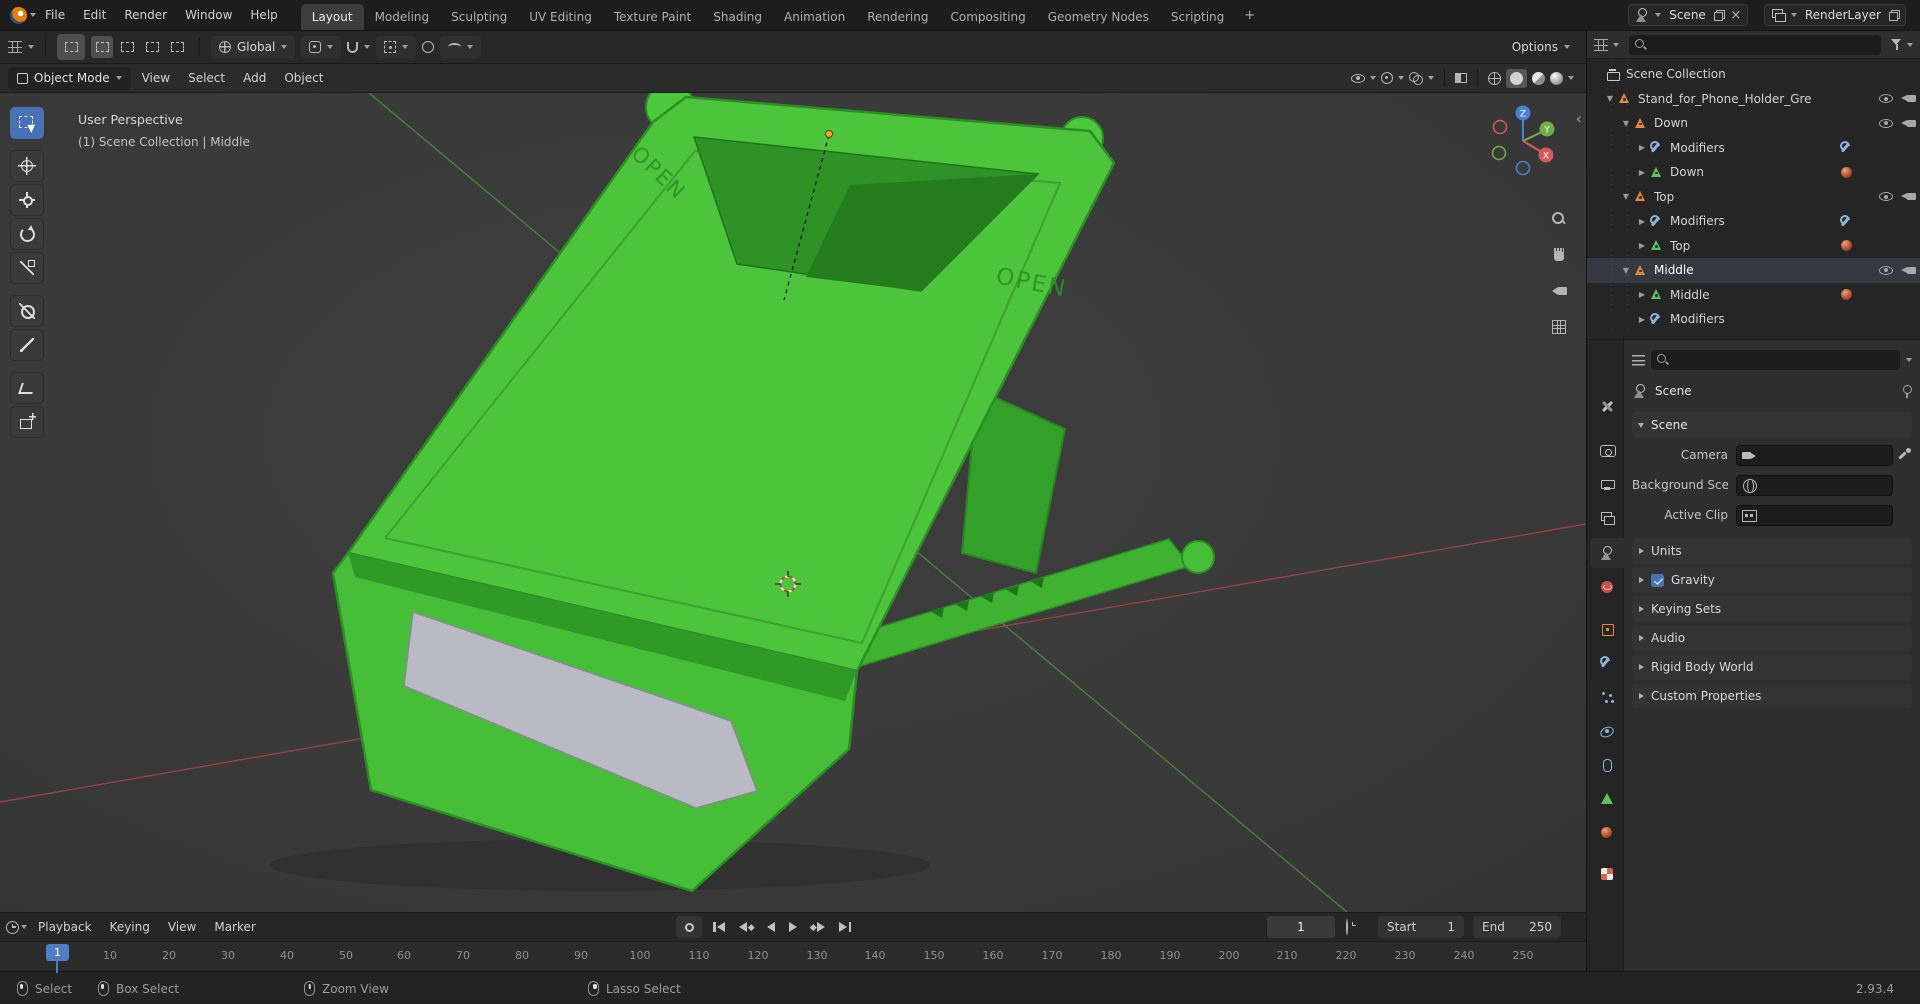  I want to click on sliders-icon, so click(1638, 360).